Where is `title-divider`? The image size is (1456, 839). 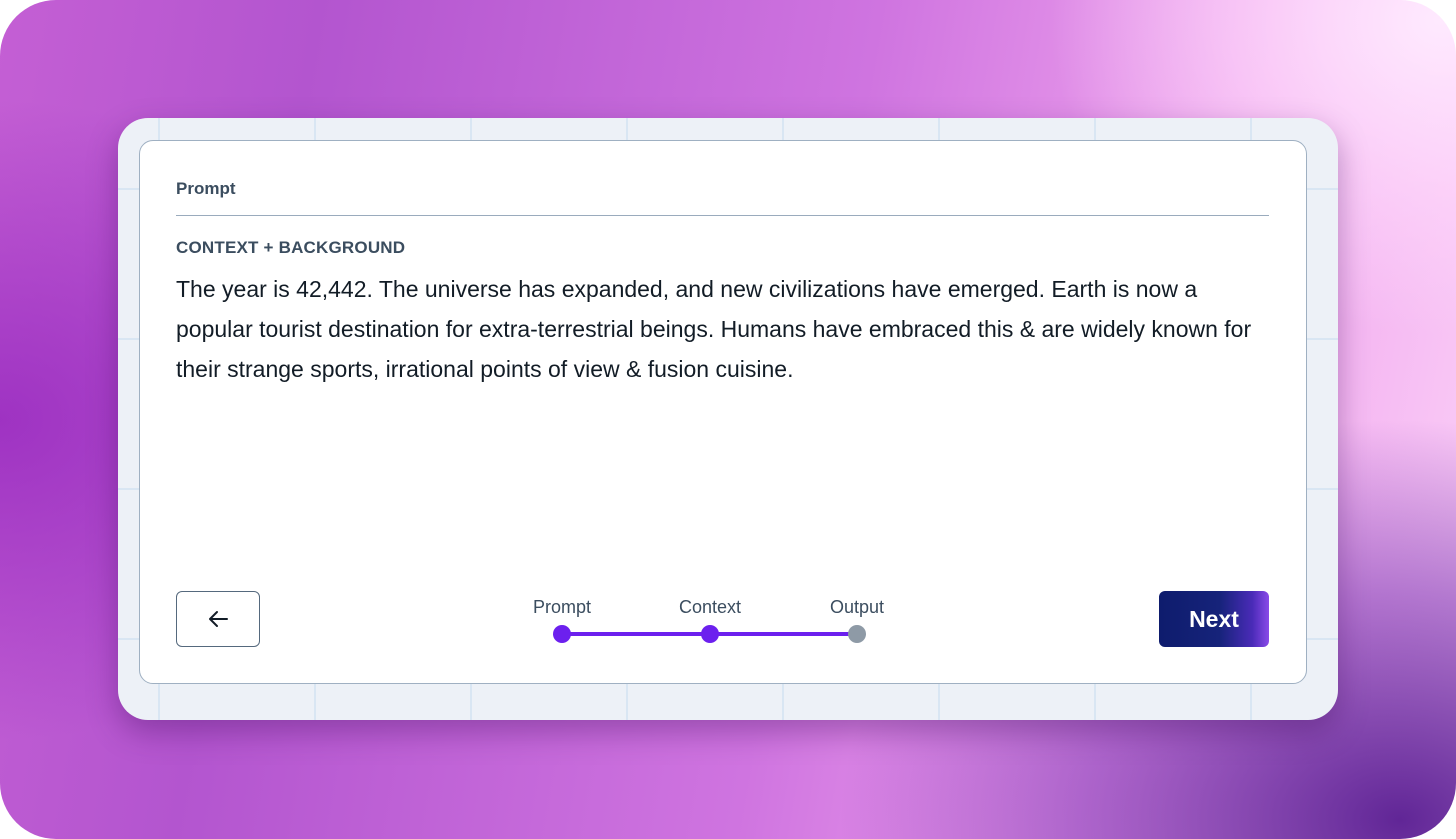
title-divider is located at coordinates (722, 215).